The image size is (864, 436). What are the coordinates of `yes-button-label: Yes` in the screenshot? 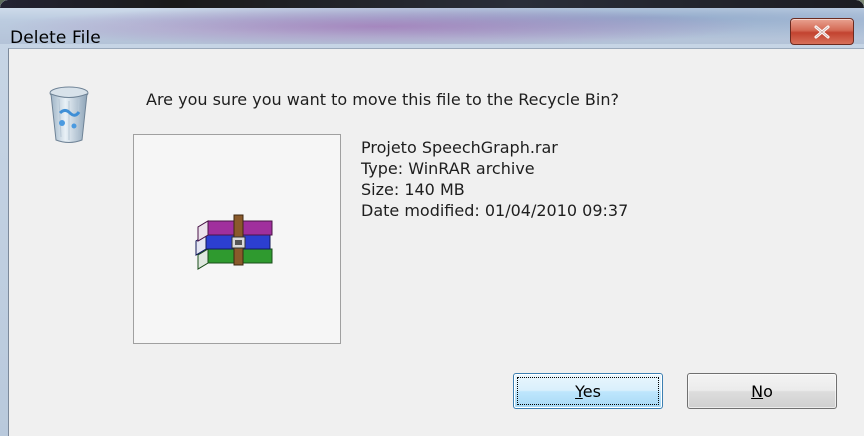 It's located at (588, 391).